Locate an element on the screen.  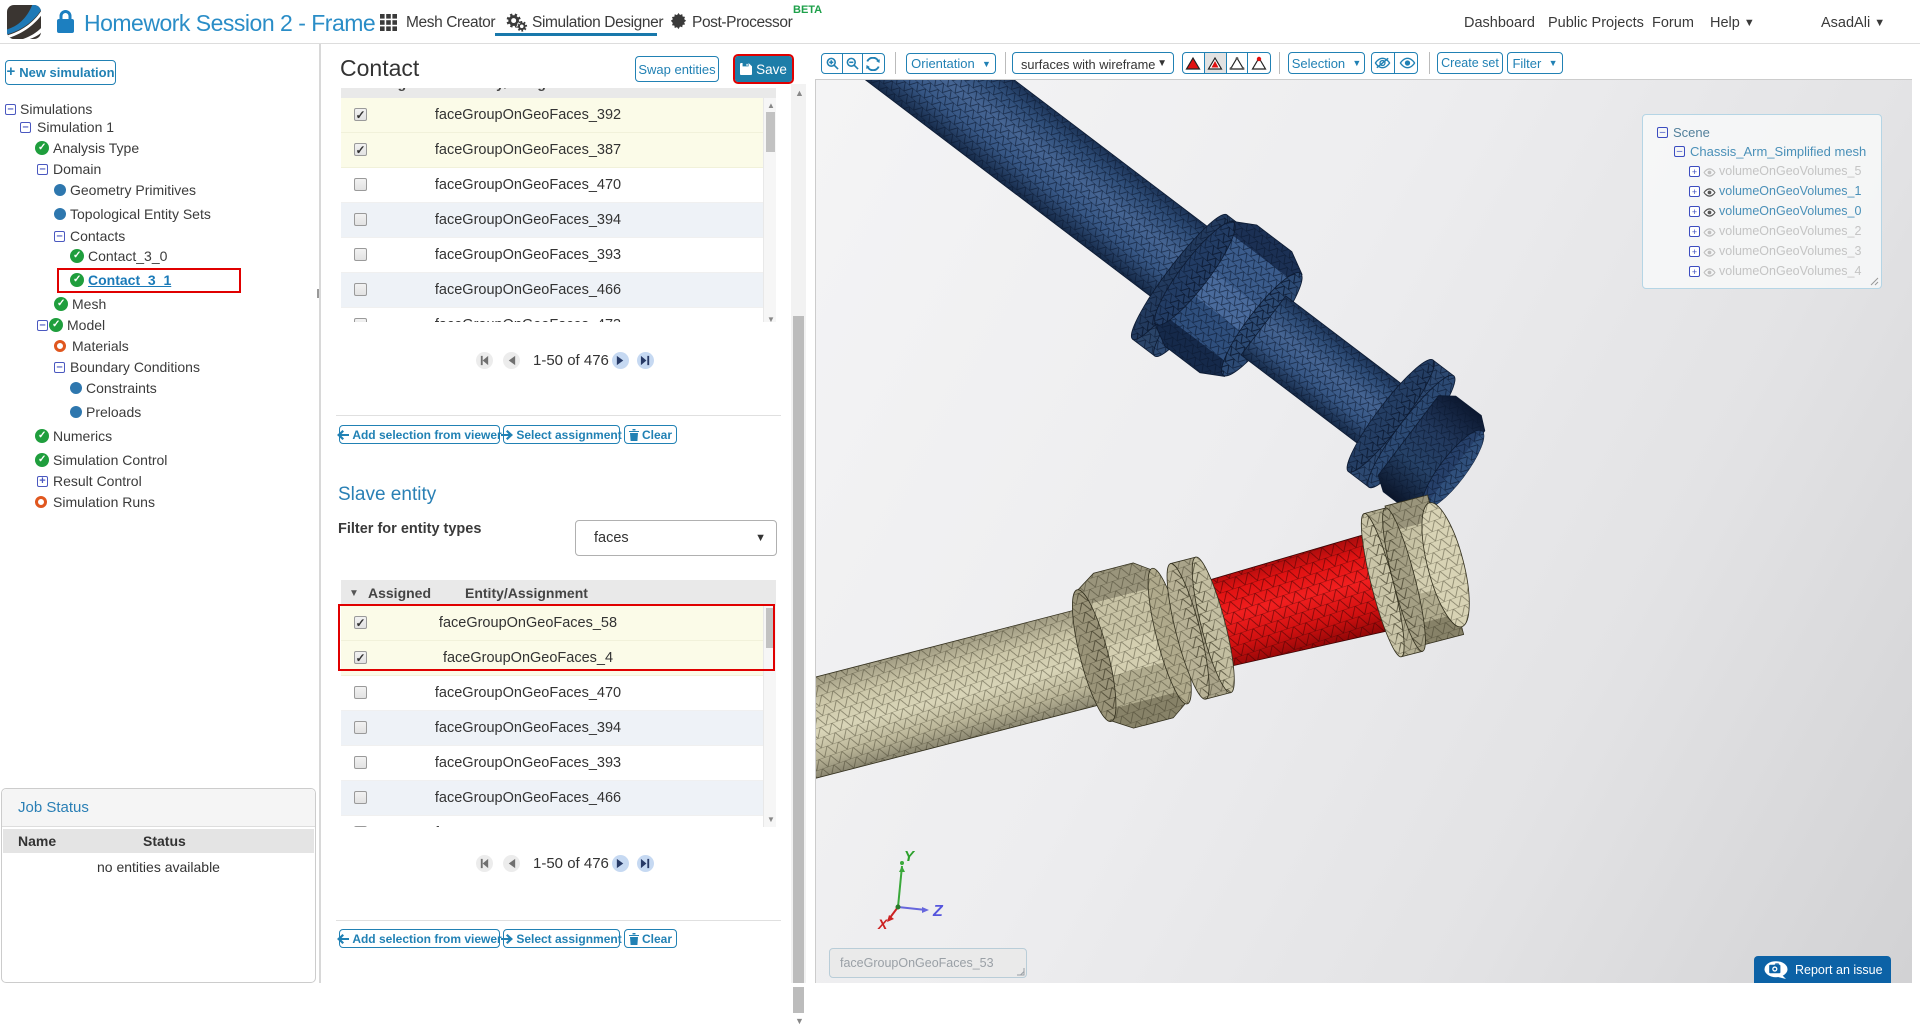
svg-text: Y is located at coordinates (910, 856).